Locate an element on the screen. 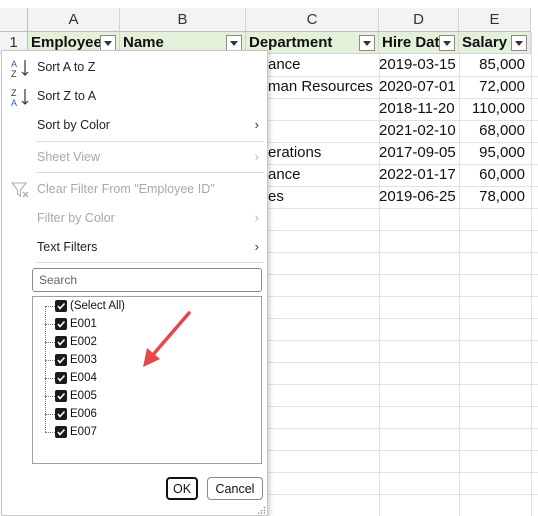  ok-button: OK is located at coordinates (182, 488).